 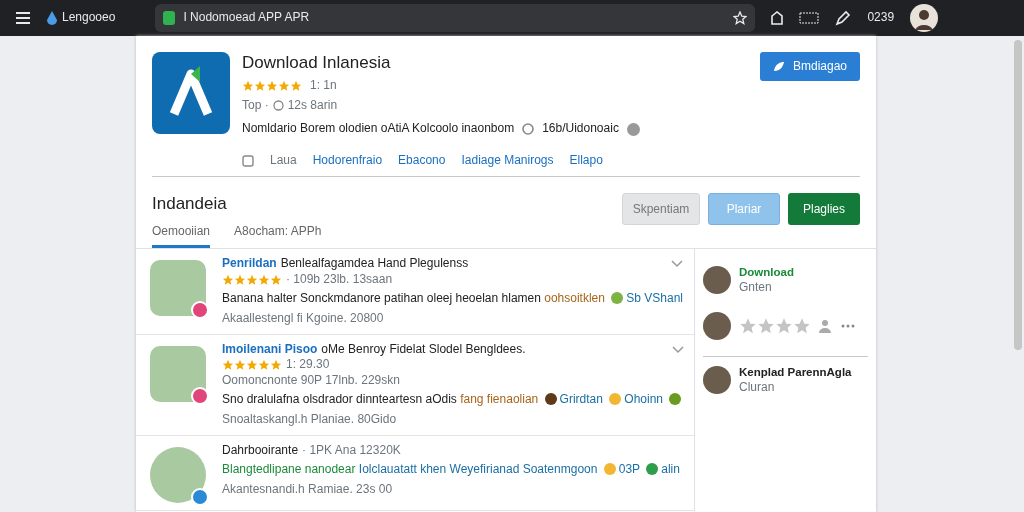 I want to click on review-date: Akaallestengl fi Kgoine. 20800, so click(x=303, y=318).